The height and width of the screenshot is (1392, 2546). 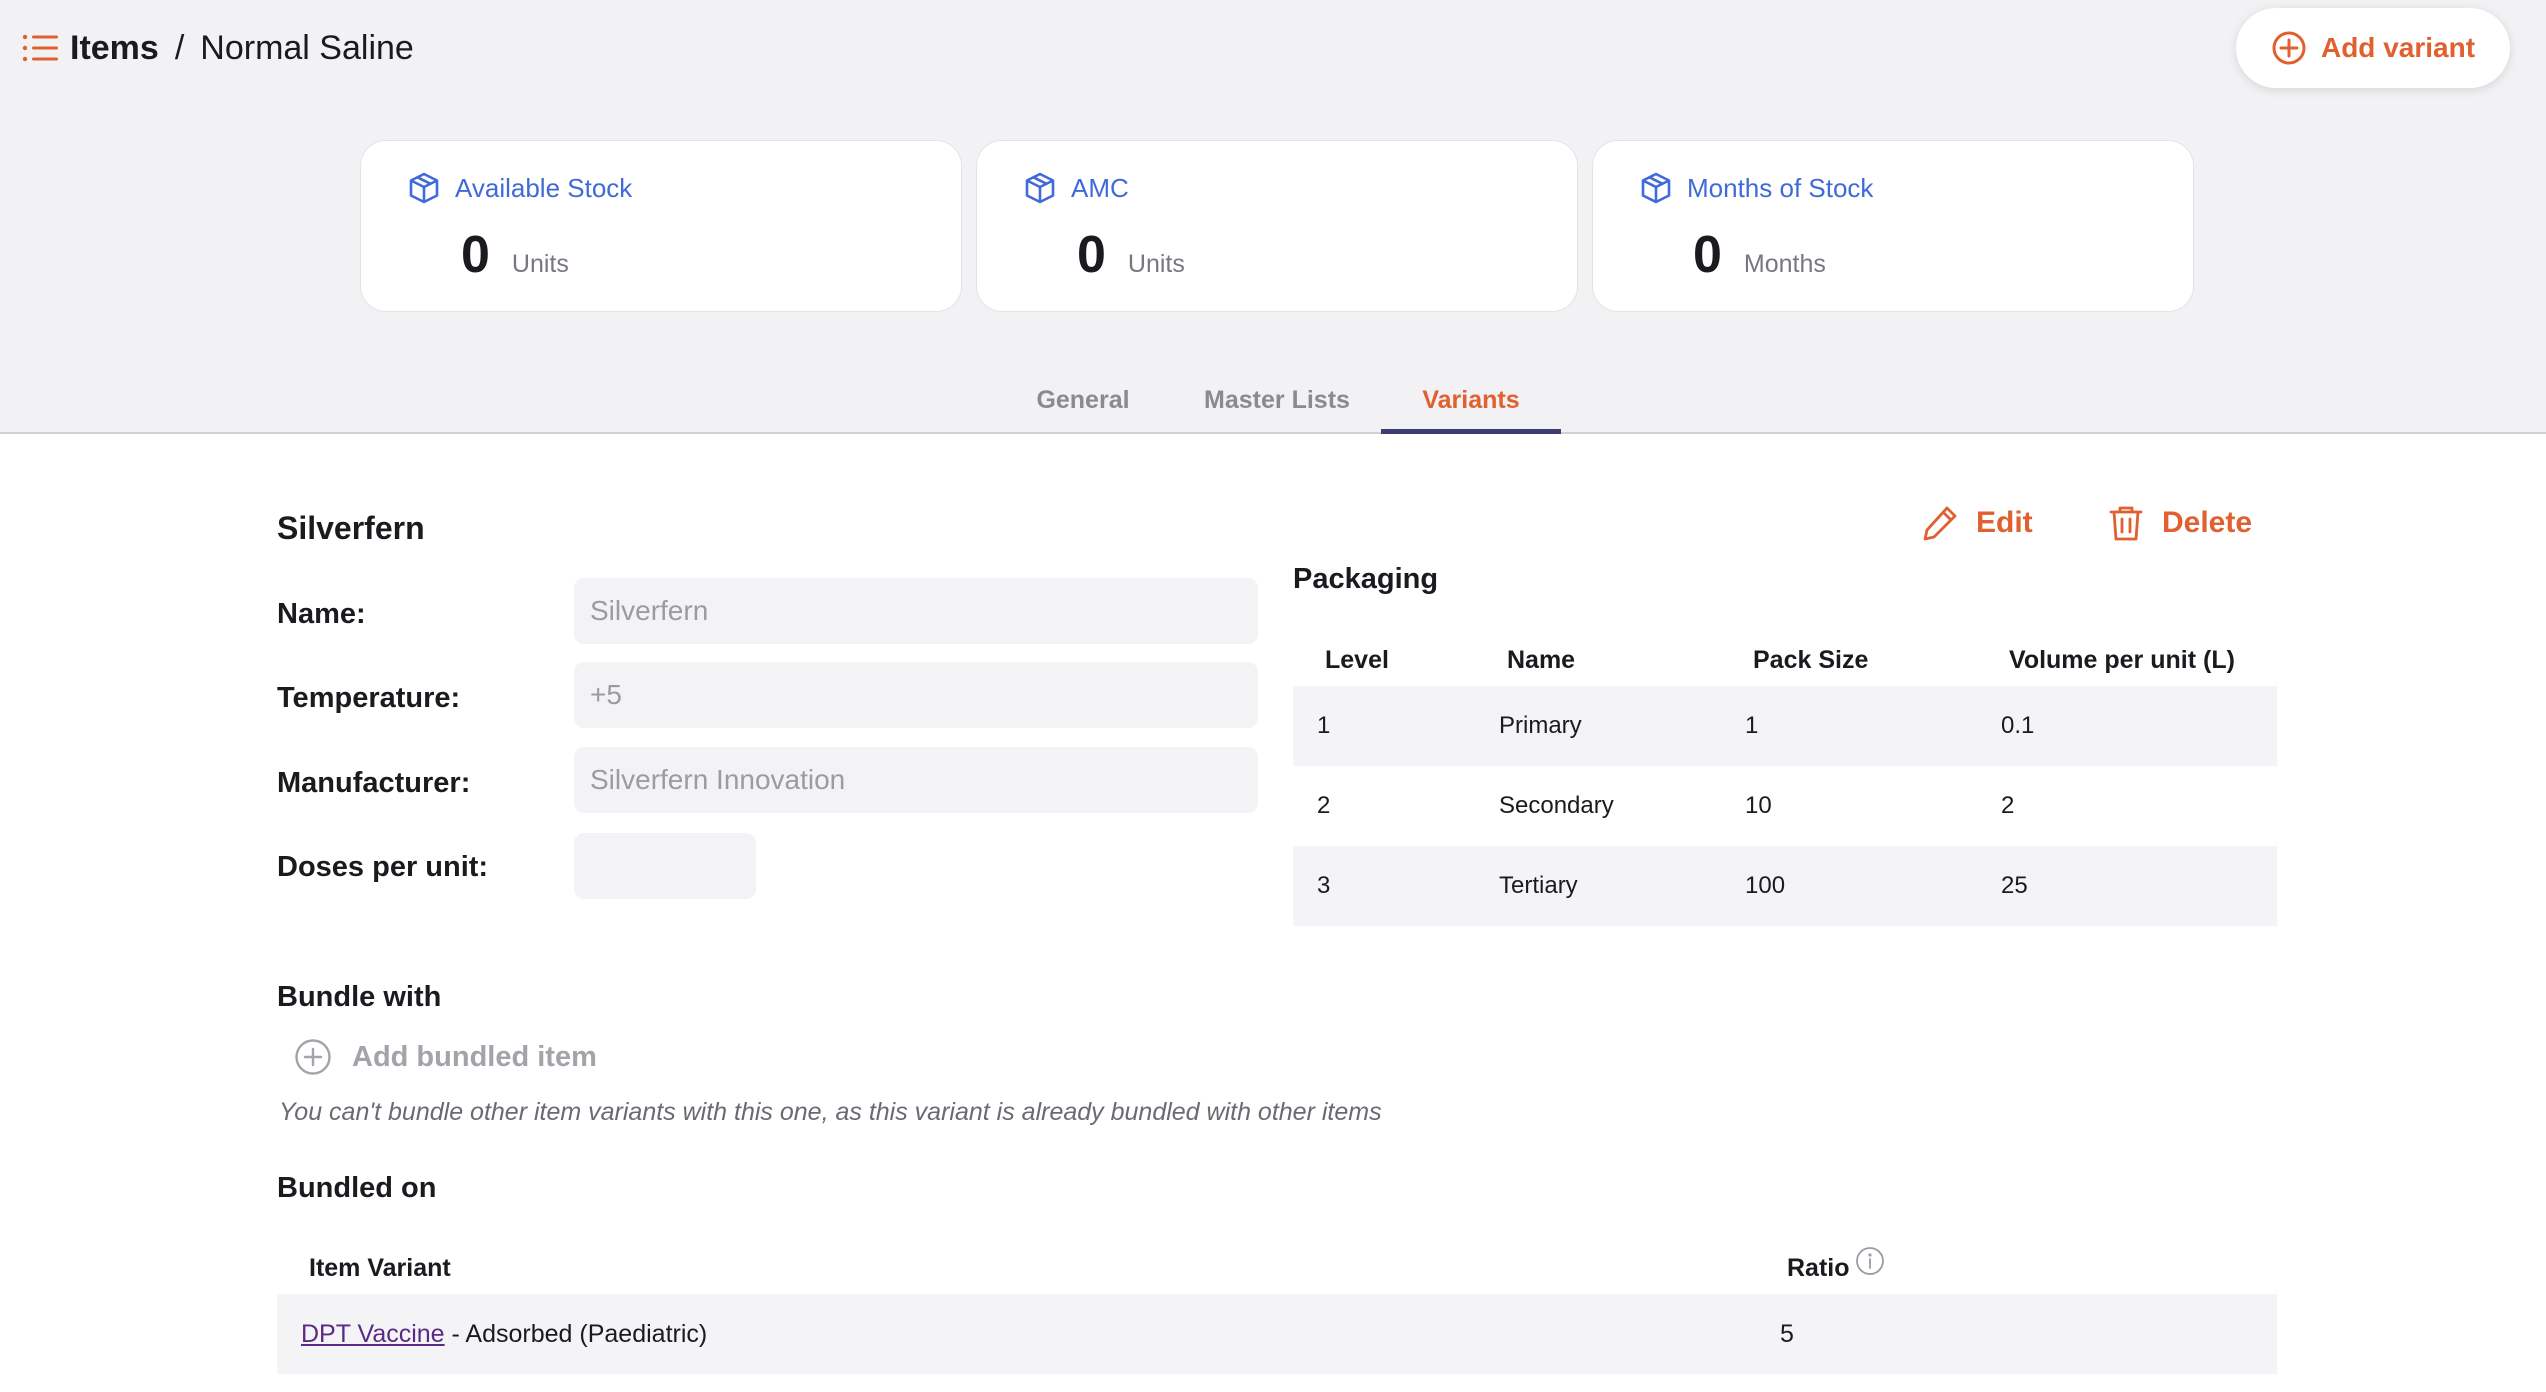 What do you see at coordinates (1785, 806) in the screenshot?
I see `table-row: 2 Secondary 10 2` at bounding box center [1785, 806].